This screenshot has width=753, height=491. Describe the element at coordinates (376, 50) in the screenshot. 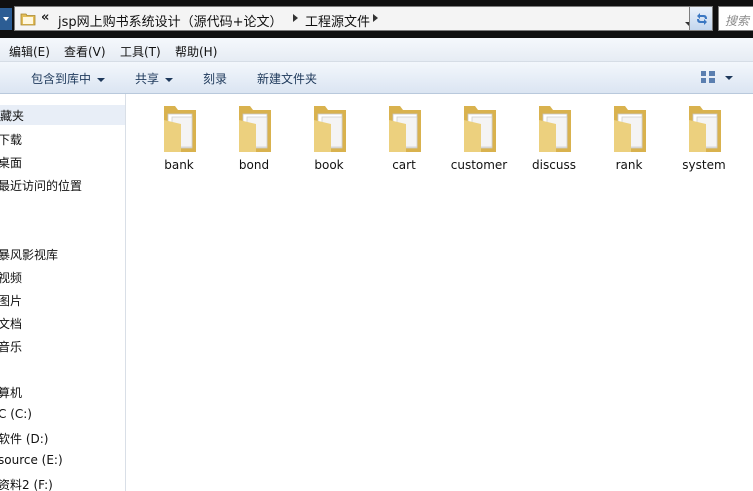

I see `menu-bar: 编辑(E) 查看(V) 工具(T) 帮助(H)` at that location.